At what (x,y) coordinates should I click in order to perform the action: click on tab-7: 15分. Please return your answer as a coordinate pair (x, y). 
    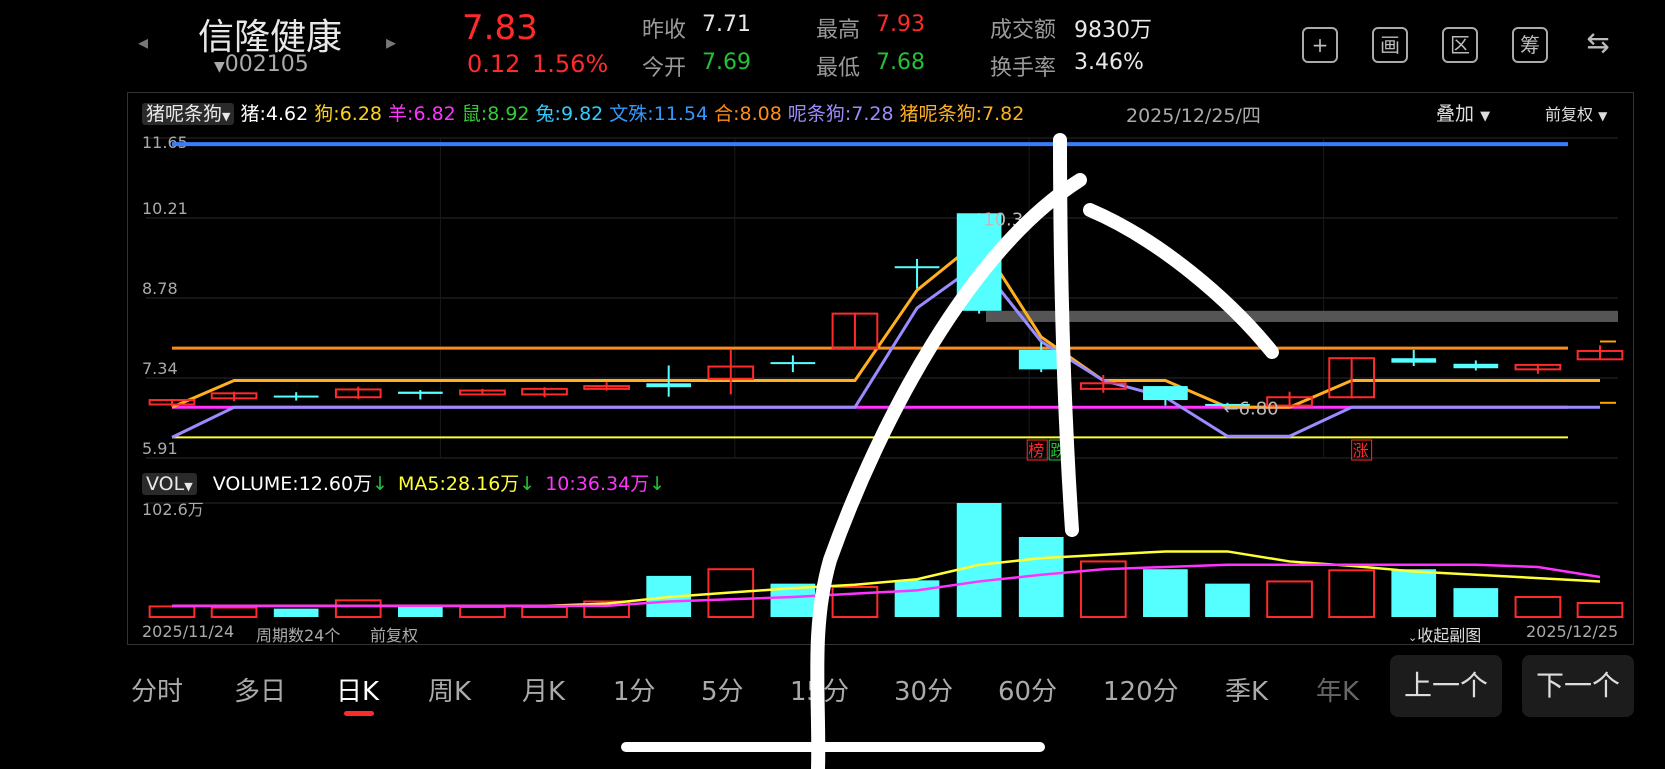
    Looking at the image, I should click on (819, 689).